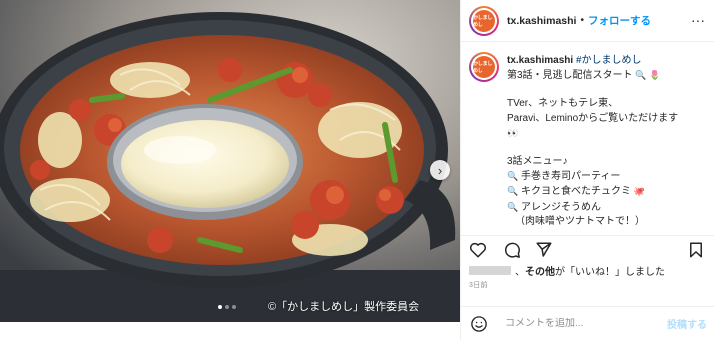  I want to click on follow-button: フォローする, so click(619, 20).